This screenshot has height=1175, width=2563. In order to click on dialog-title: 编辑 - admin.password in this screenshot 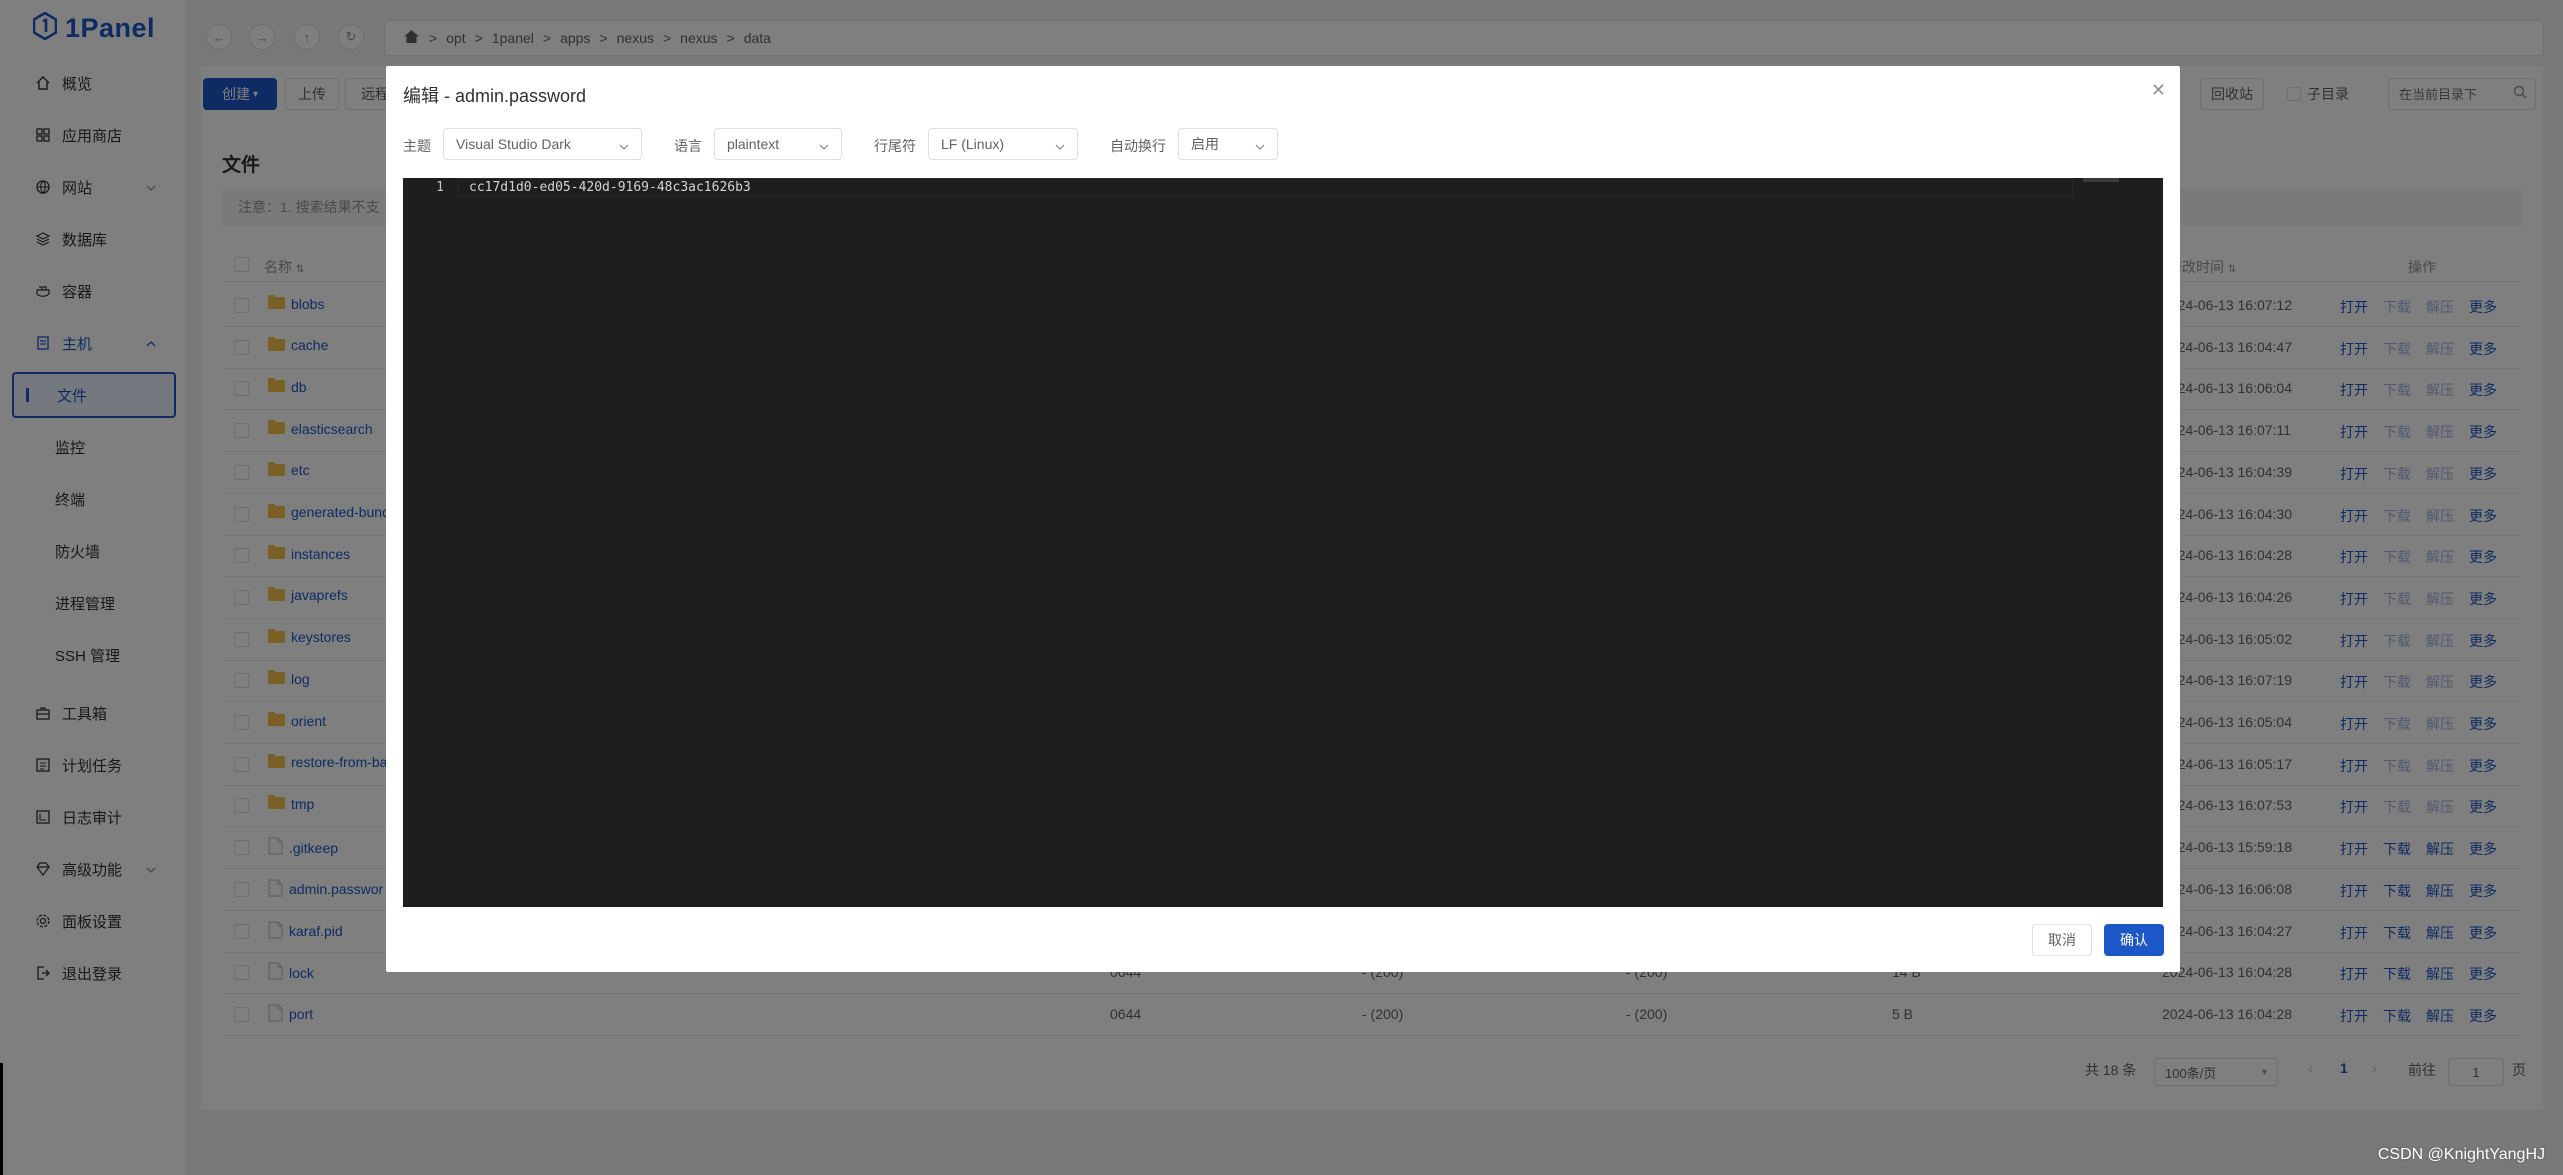, I will do `click(495, 96)`.